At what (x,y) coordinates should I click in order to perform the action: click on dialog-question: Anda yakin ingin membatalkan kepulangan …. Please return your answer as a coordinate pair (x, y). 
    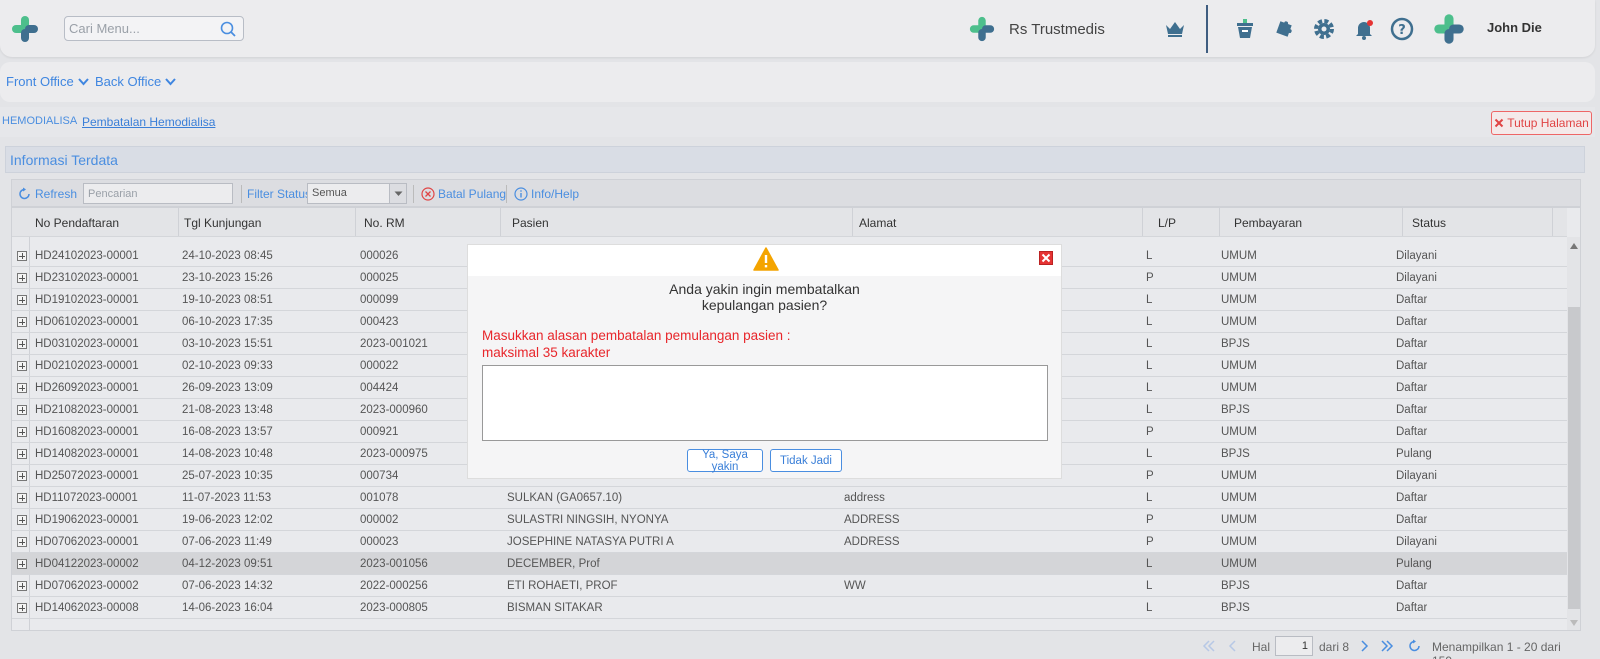
    Looking at the image, I should click on (764, 297).